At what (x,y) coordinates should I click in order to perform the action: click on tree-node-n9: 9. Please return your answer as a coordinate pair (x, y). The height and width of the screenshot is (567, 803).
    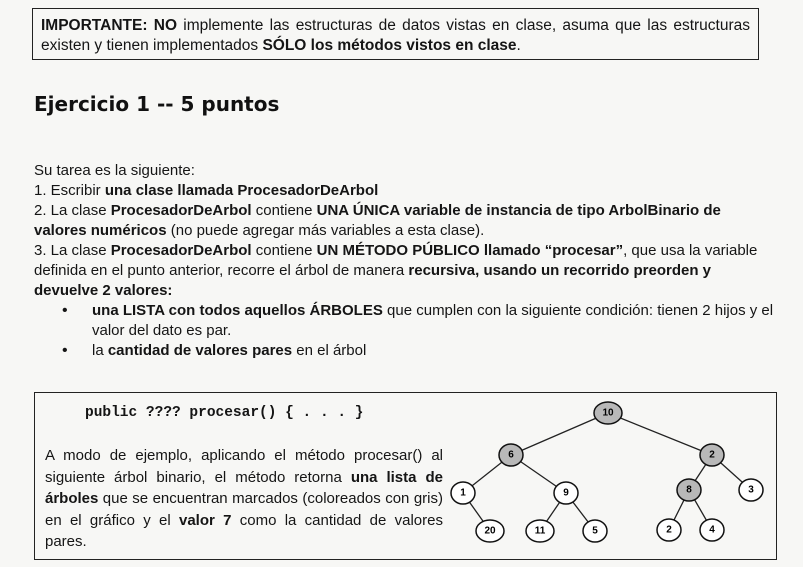
    Looking at the image, I should click on (566, 493).